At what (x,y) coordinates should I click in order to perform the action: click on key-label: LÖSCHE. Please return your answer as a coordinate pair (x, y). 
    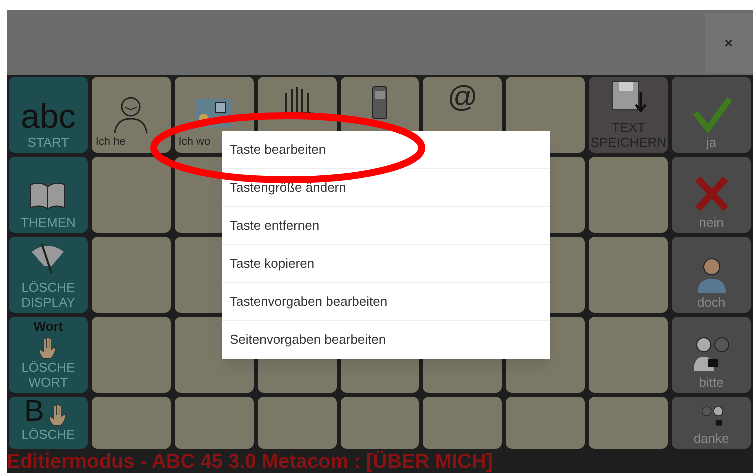
    Looking at the image, I should click on (49, 434).